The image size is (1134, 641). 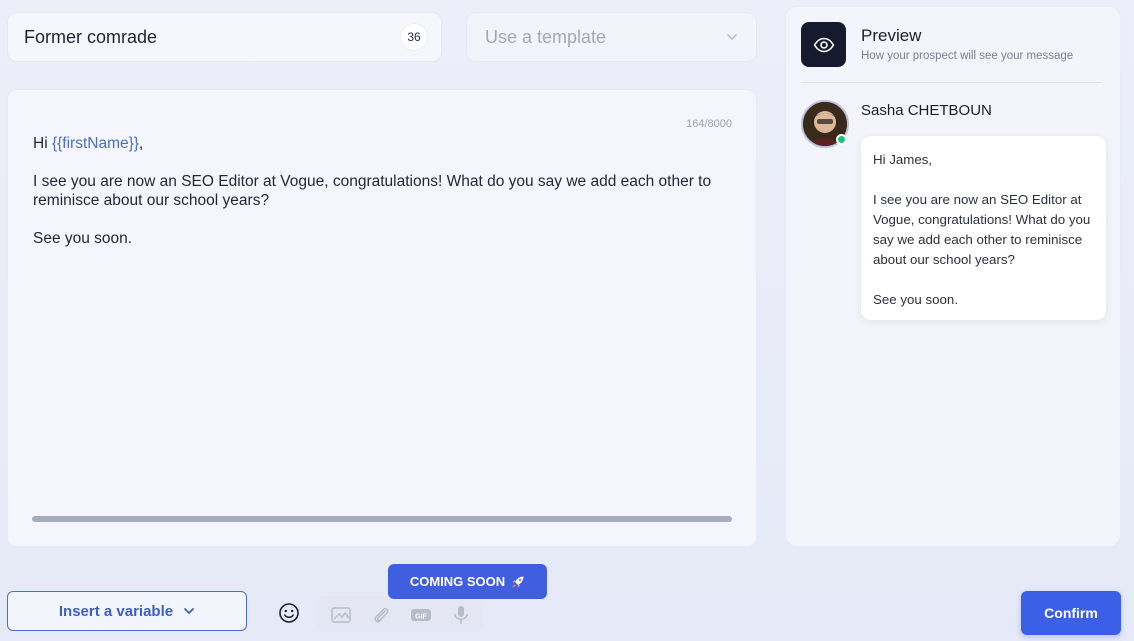 I want to click on template-select-placeholder: Use a template, so click(x=546, y=36).